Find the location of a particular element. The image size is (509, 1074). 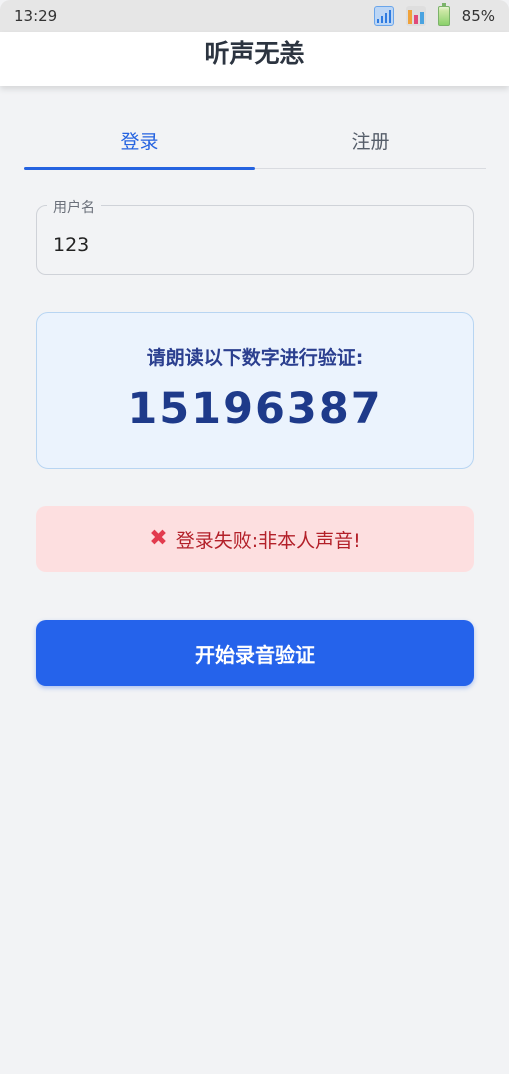

verification-prompt: 请朗读以下数字进行验证: is located at coordinates (255, 358).